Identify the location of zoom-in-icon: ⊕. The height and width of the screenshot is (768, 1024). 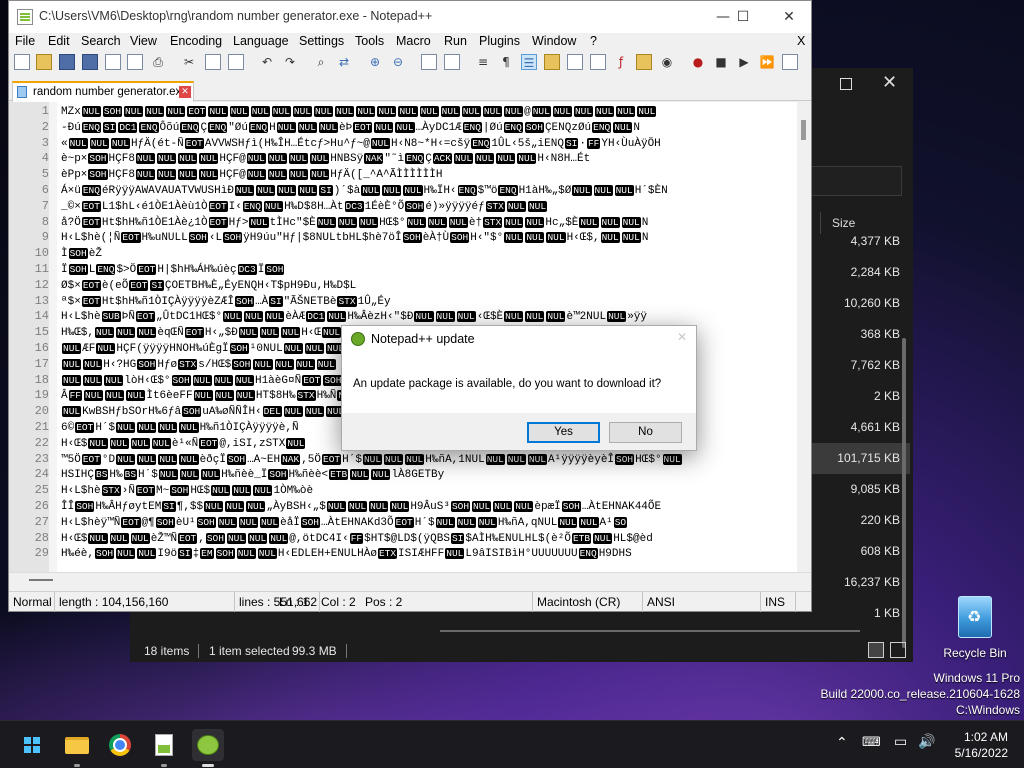
(375, 62).